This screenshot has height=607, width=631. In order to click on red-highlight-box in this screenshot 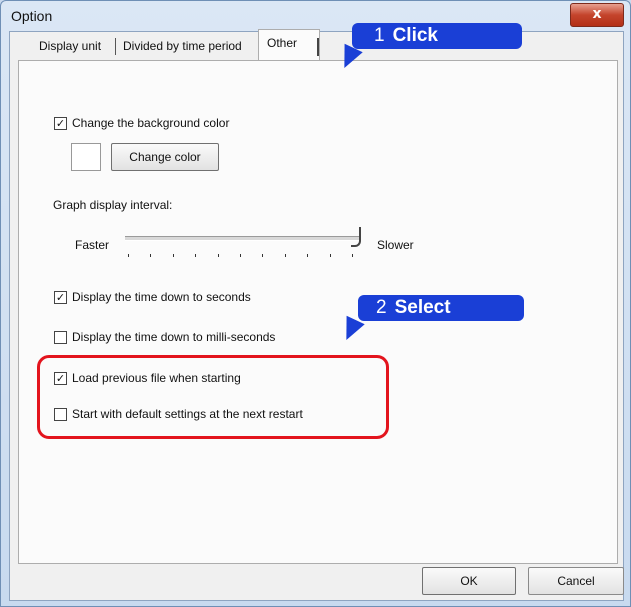, I will do `click(213, 397)`.